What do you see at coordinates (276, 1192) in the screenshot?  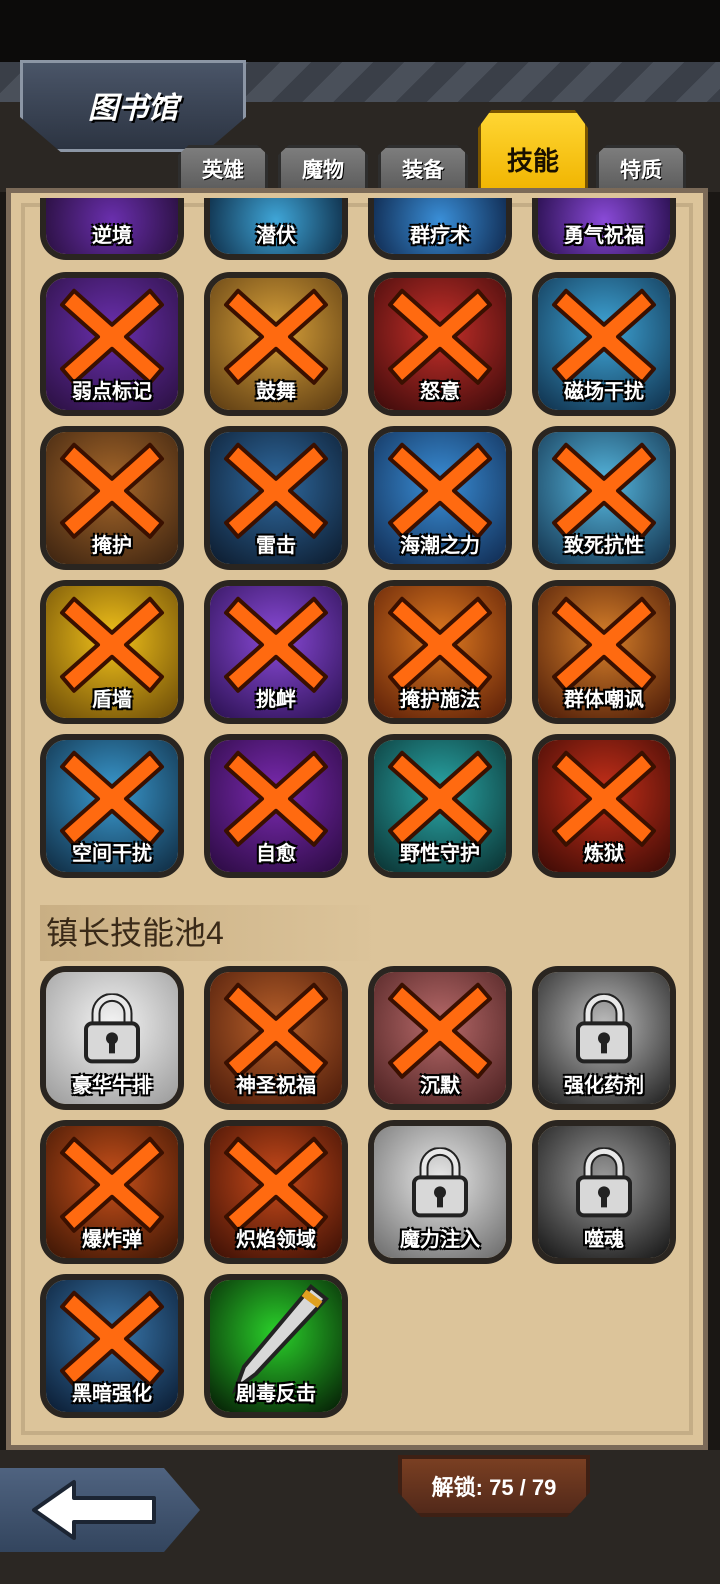 I see `skill-tile: 炽焰领域` at bounding box center [276, 1192].